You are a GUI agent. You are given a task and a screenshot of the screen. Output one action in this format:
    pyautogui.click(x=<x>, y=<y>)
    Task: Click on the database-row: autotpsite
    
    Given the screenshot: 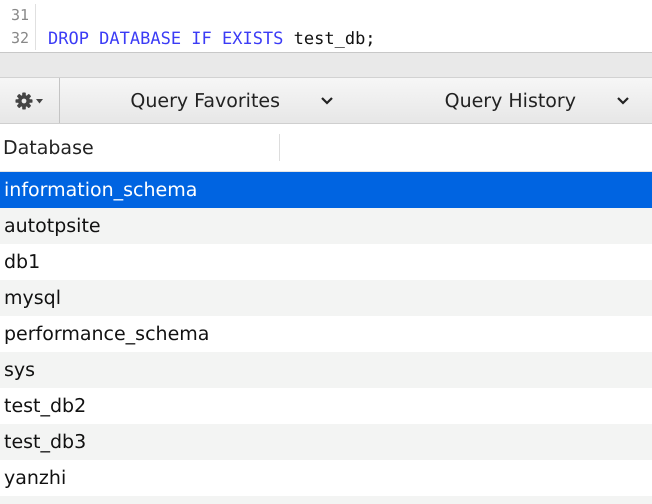 What is the action you would take?
    pyautogui.click(x=326, y=226)
    